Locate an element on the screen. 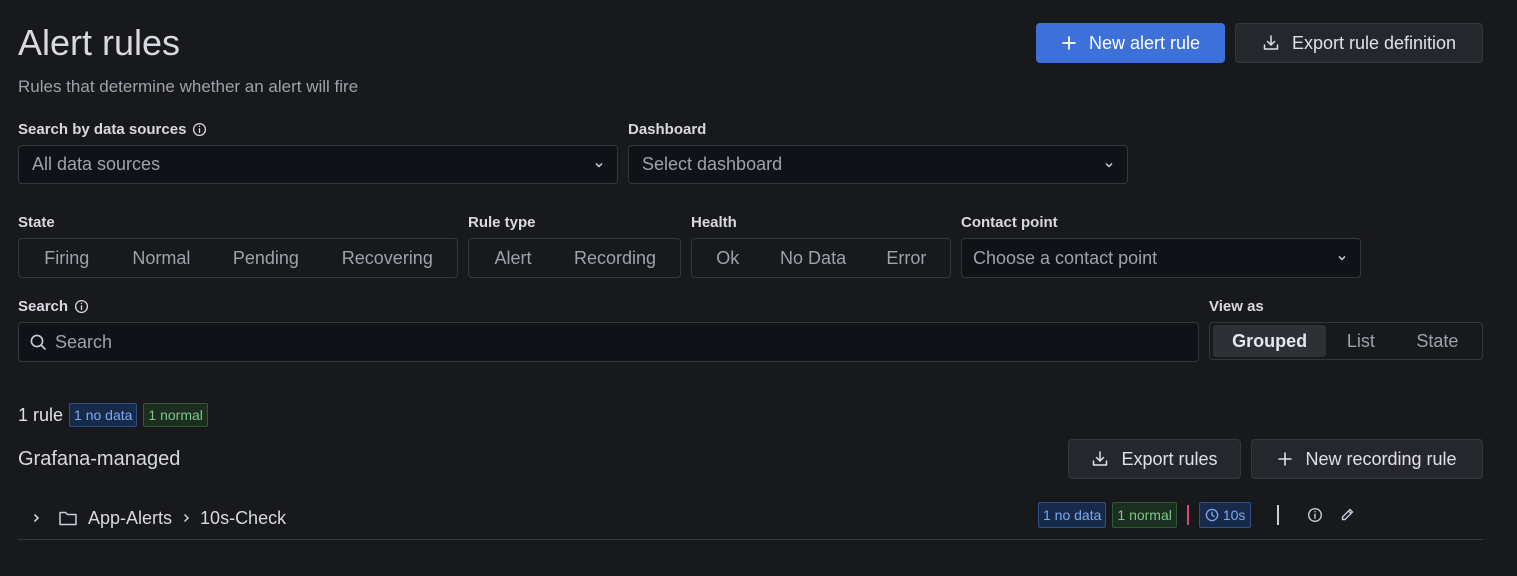 This screenshot has height=576, width=1517. dashboard-select-value: Select dashboard is located at coordinates (712, 164).